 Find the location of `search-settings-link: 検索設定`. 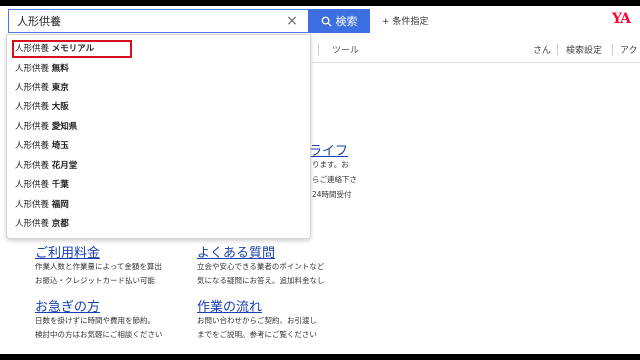

search-settings-link: 検索設定 is located at coordinates (584, 49).